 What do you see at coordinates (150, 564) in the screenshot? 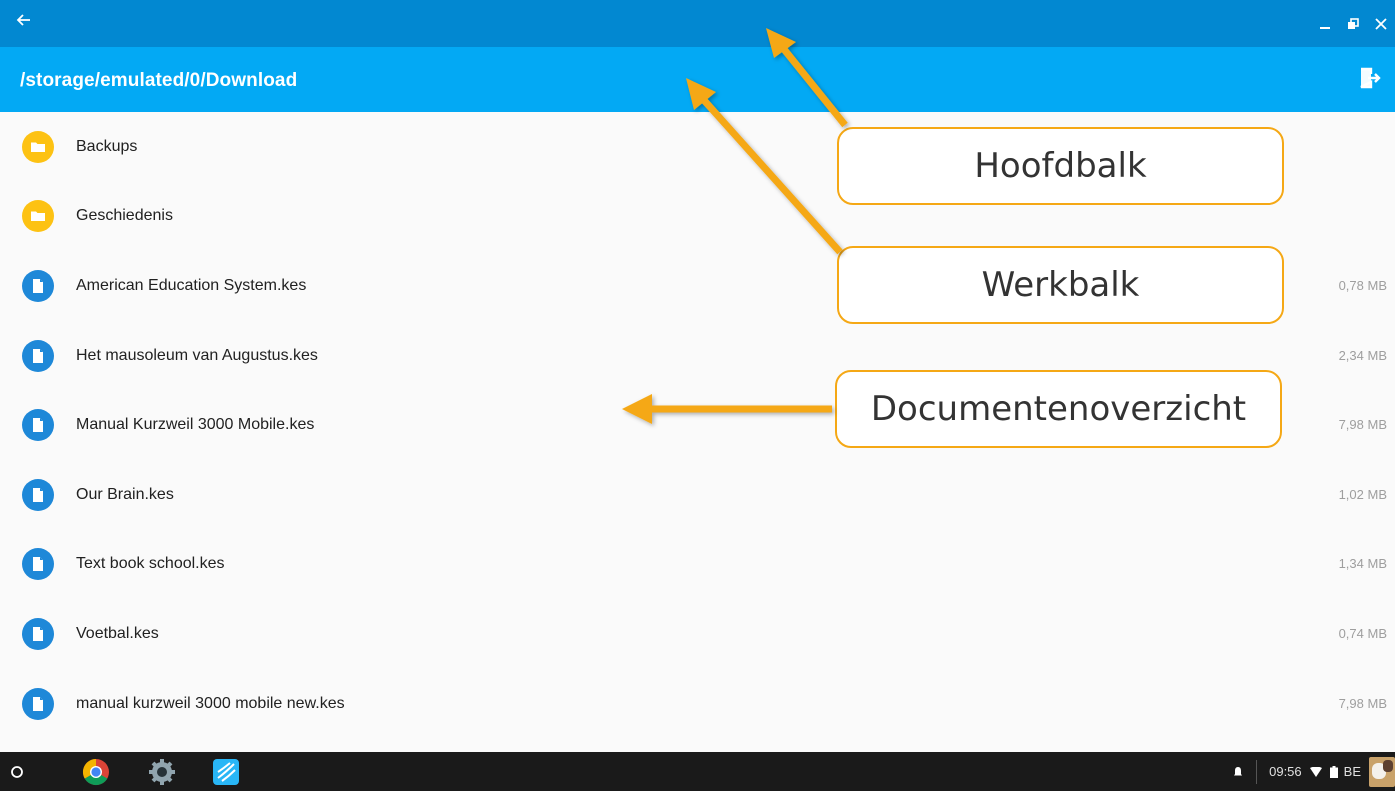
I see `file-name: Text book school.kes` at bounding box center [150, 564].